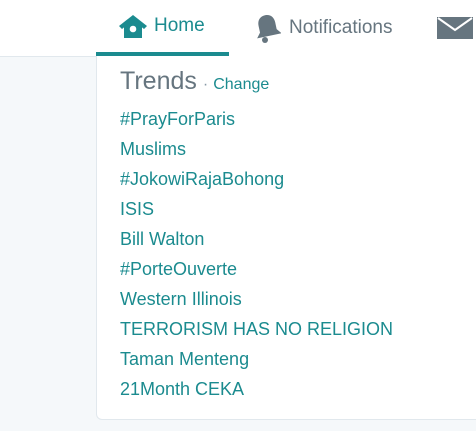  I want to click on envelope-icon, so click(455, 28).